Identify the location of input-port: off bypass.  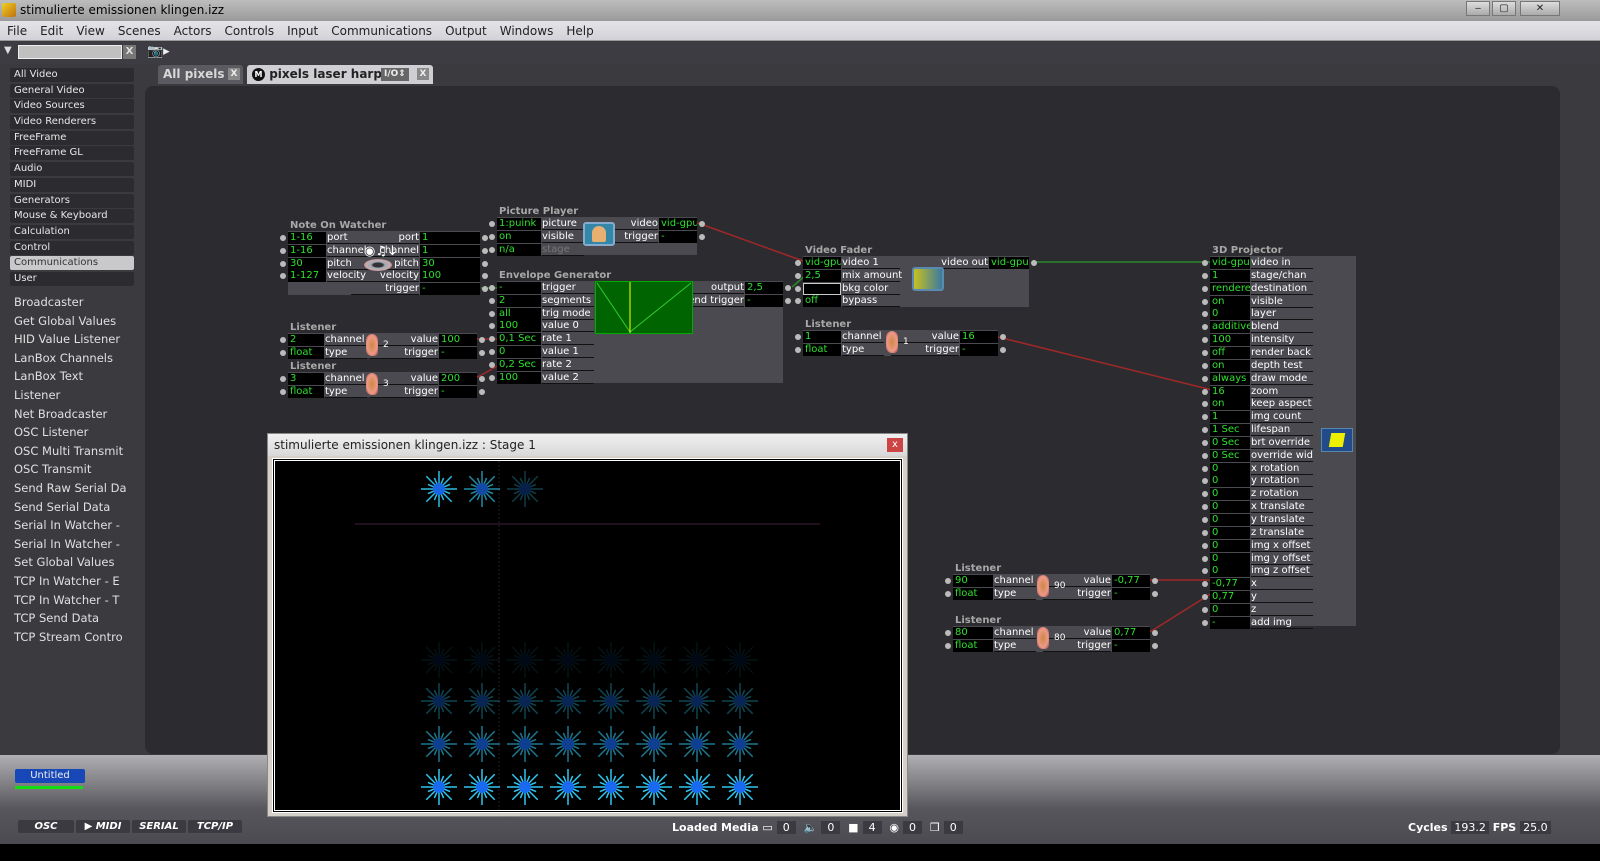
(852, 301).